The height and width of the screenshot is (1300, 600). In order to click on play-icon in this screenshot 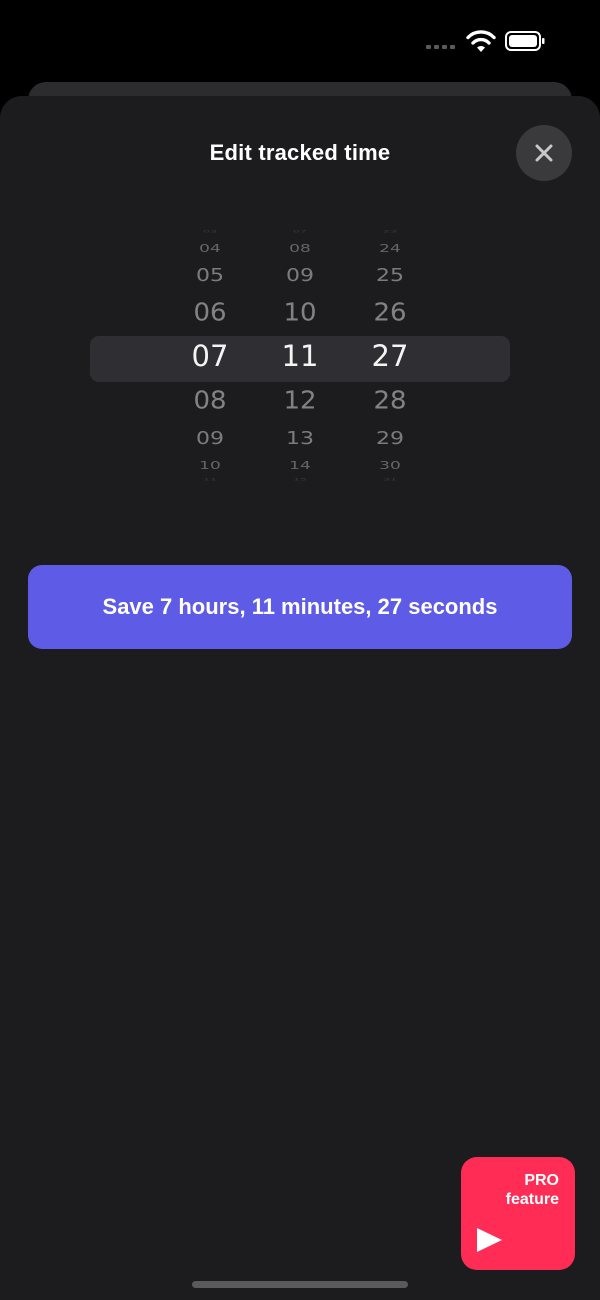, I will do `click(489, 1240)`.